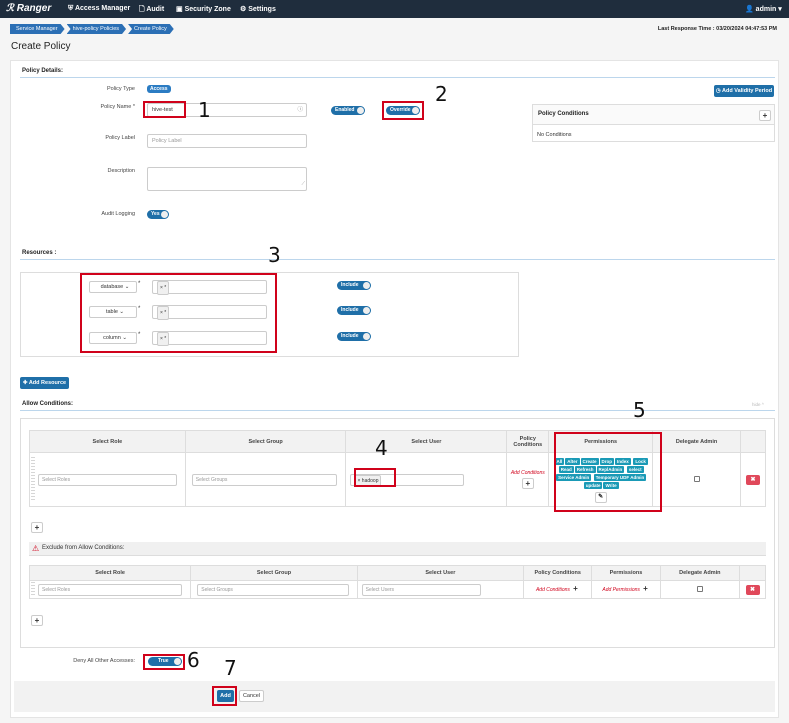 The width and height of the screenshot is (789, 723). Describe the element at coordinates (558, 573) in the screenshot. I see `col-policy-conditions: Policy Conditions` at that location.